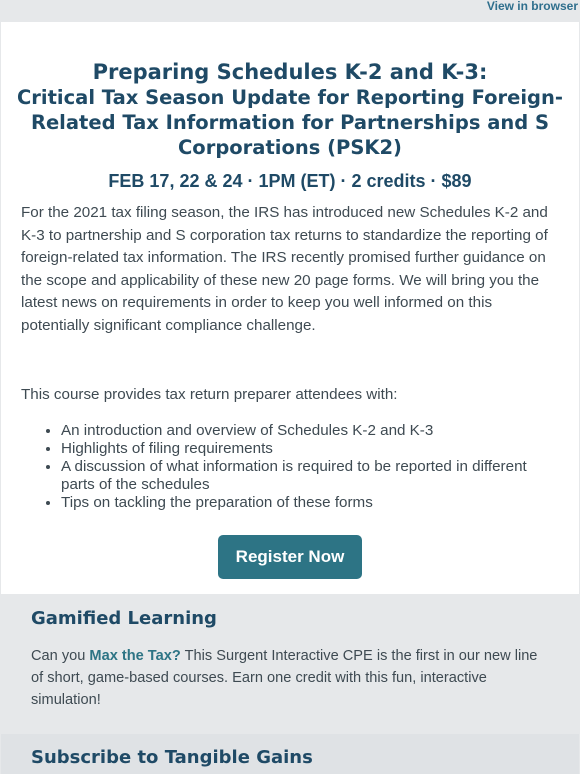 Image resolution: width=580 pixels, height=774 pixels. I want to click on course-title: Preparing Schedules K-2 and K-3:, so click(290, 72).